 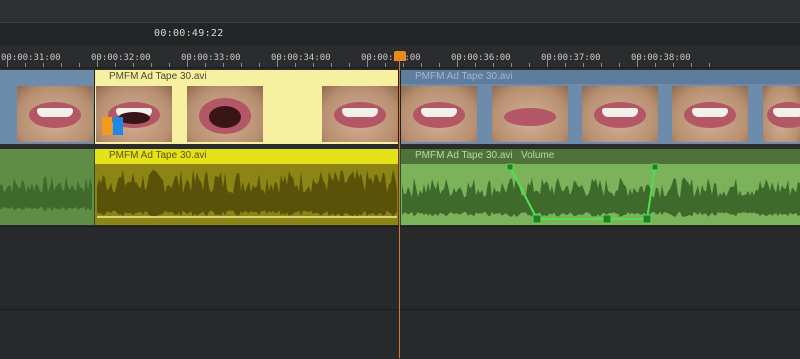 What do you see at coordinates (400, 11) in the screenshot?
I see `top-toolbar` at bounding box center [400, 11].